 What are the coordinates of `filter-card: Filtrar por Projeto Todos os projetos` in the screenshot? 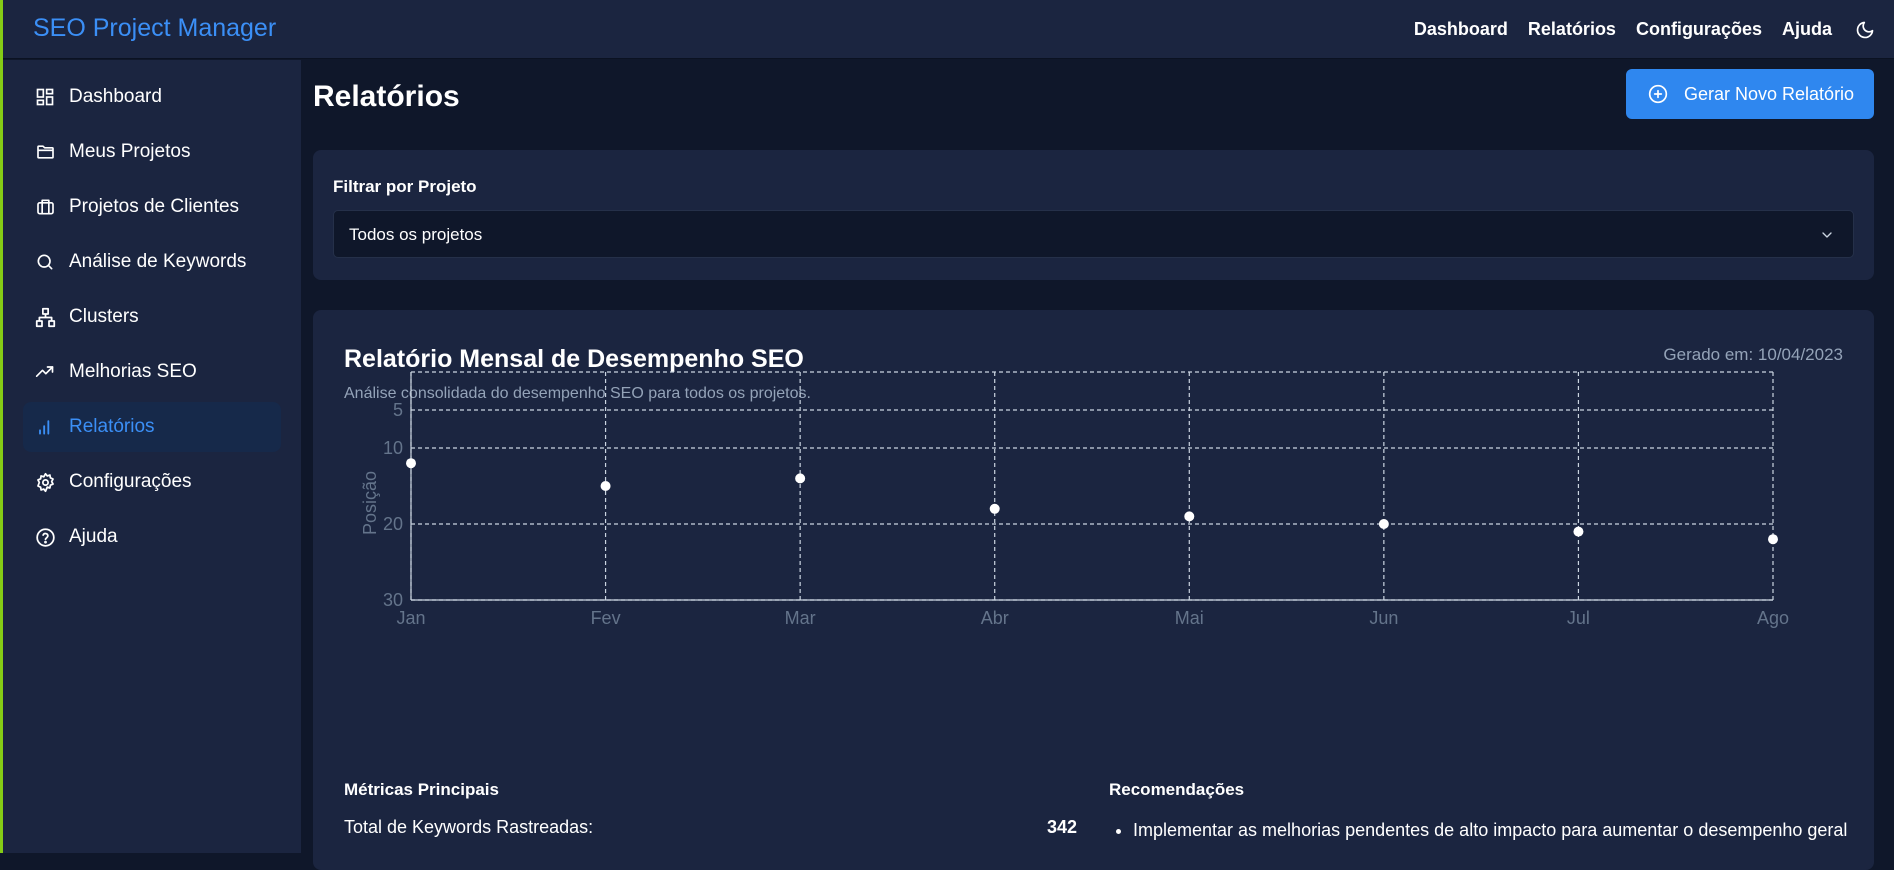 It's located at (1093, 215).